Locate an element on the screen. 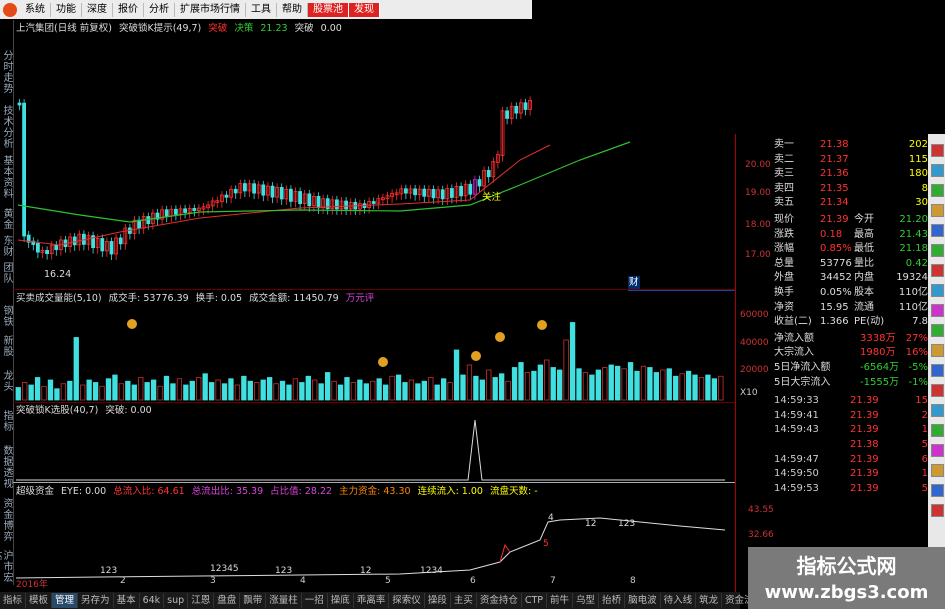 The image size is (945, 609). toolbar-news-icon is located at coordinates (937, 410).